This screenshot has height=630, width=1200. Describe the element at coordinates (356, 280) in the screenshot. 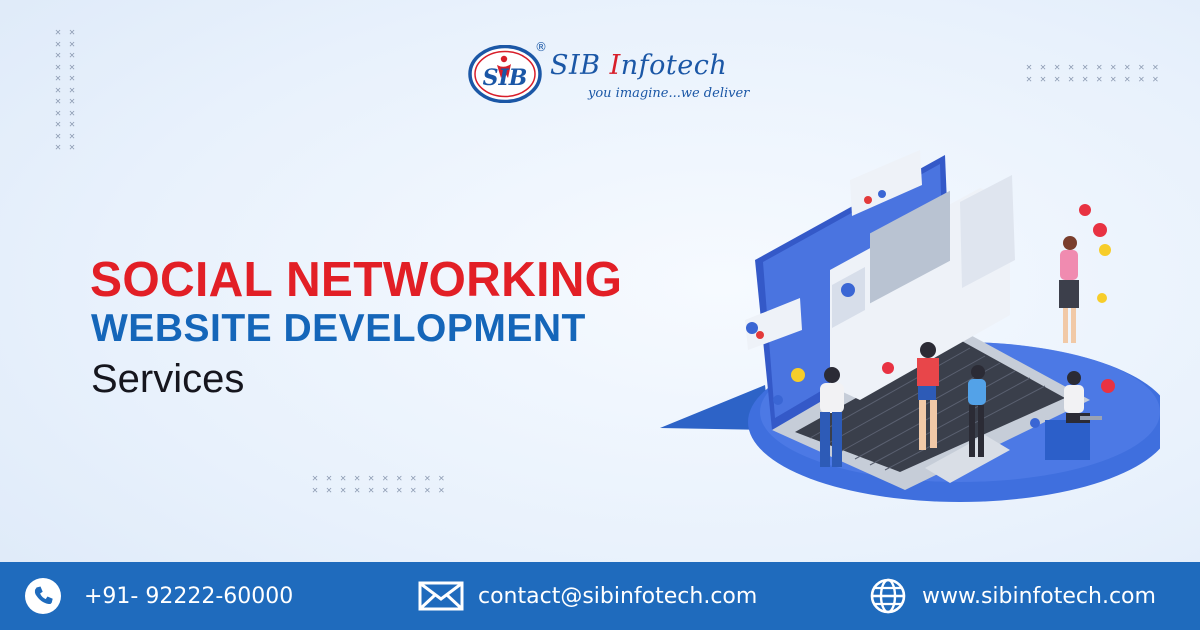

I see `headline-line1: SOCIAL NETWORKING` at that location.